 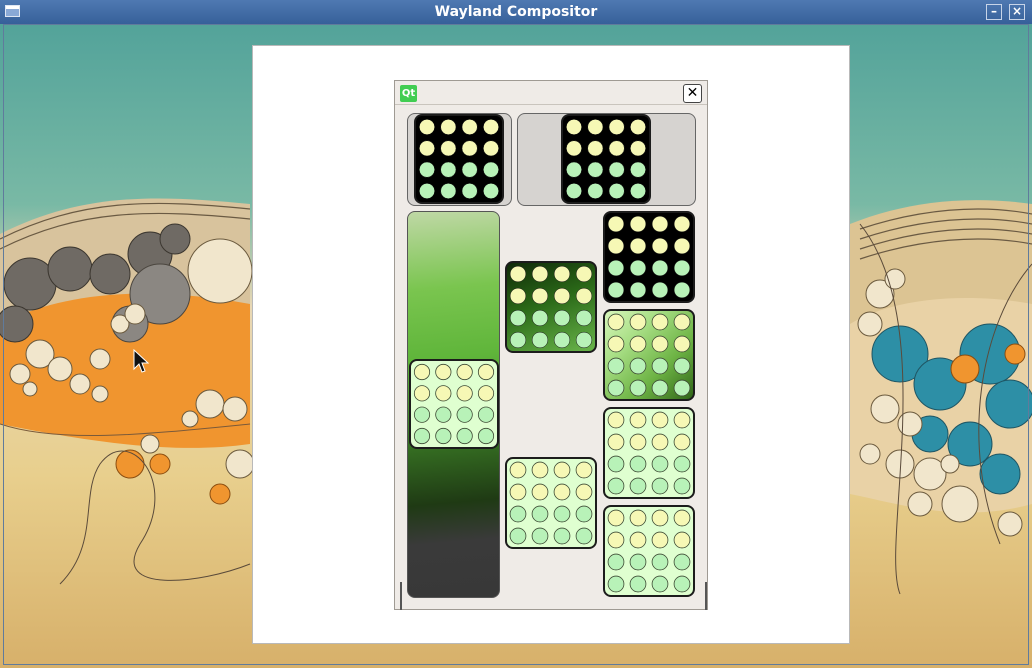 I want to click on qt-close-button: ✕, so click(x=692, y=93).